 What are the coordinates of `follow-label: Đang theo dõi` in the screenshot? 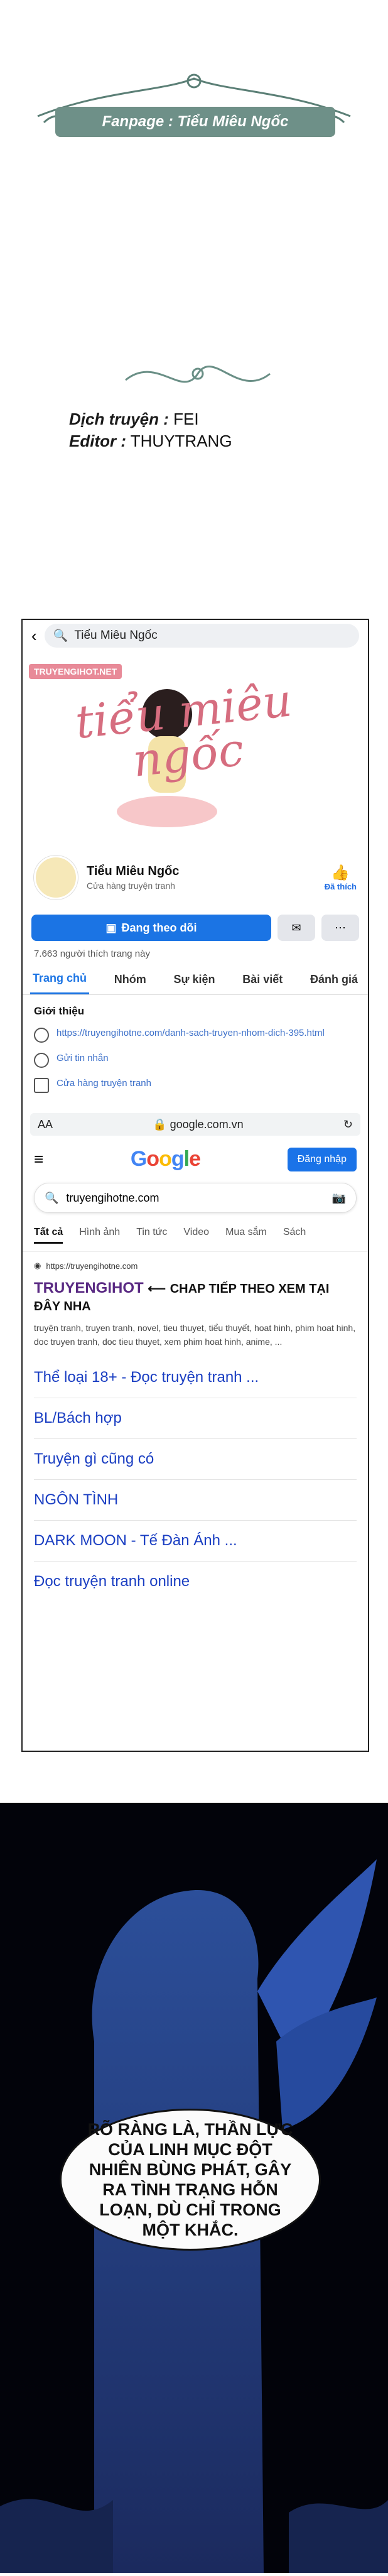 It's located at (159, 927).